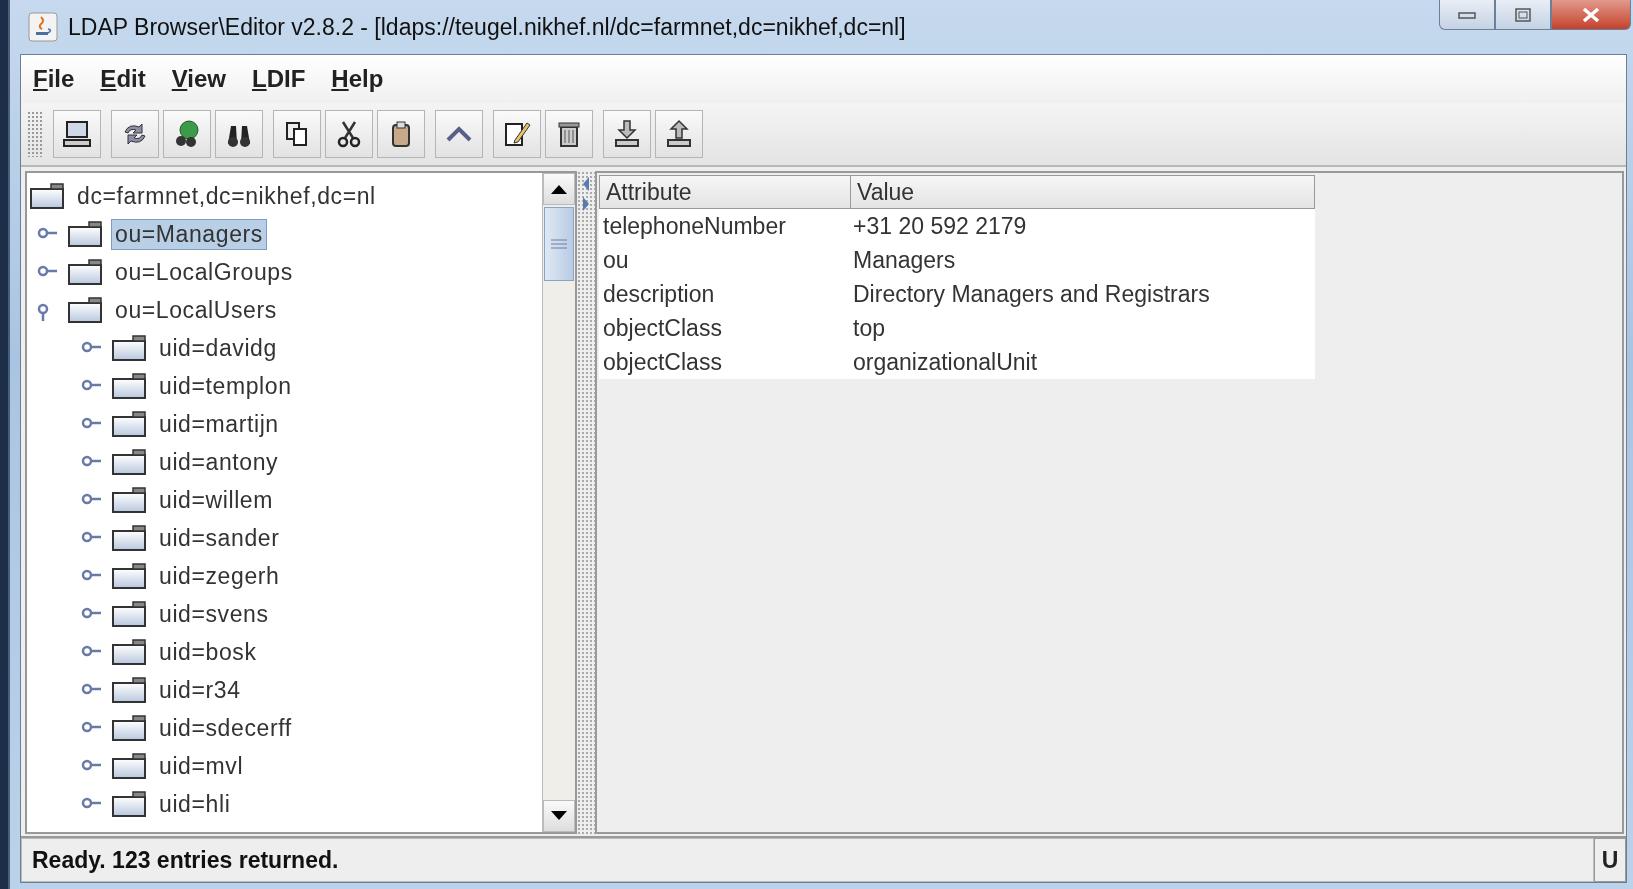  What do you see at coordinates (883, 192) in the screenshot?
I see `column-header: Value` at bounding box center [883, 192].